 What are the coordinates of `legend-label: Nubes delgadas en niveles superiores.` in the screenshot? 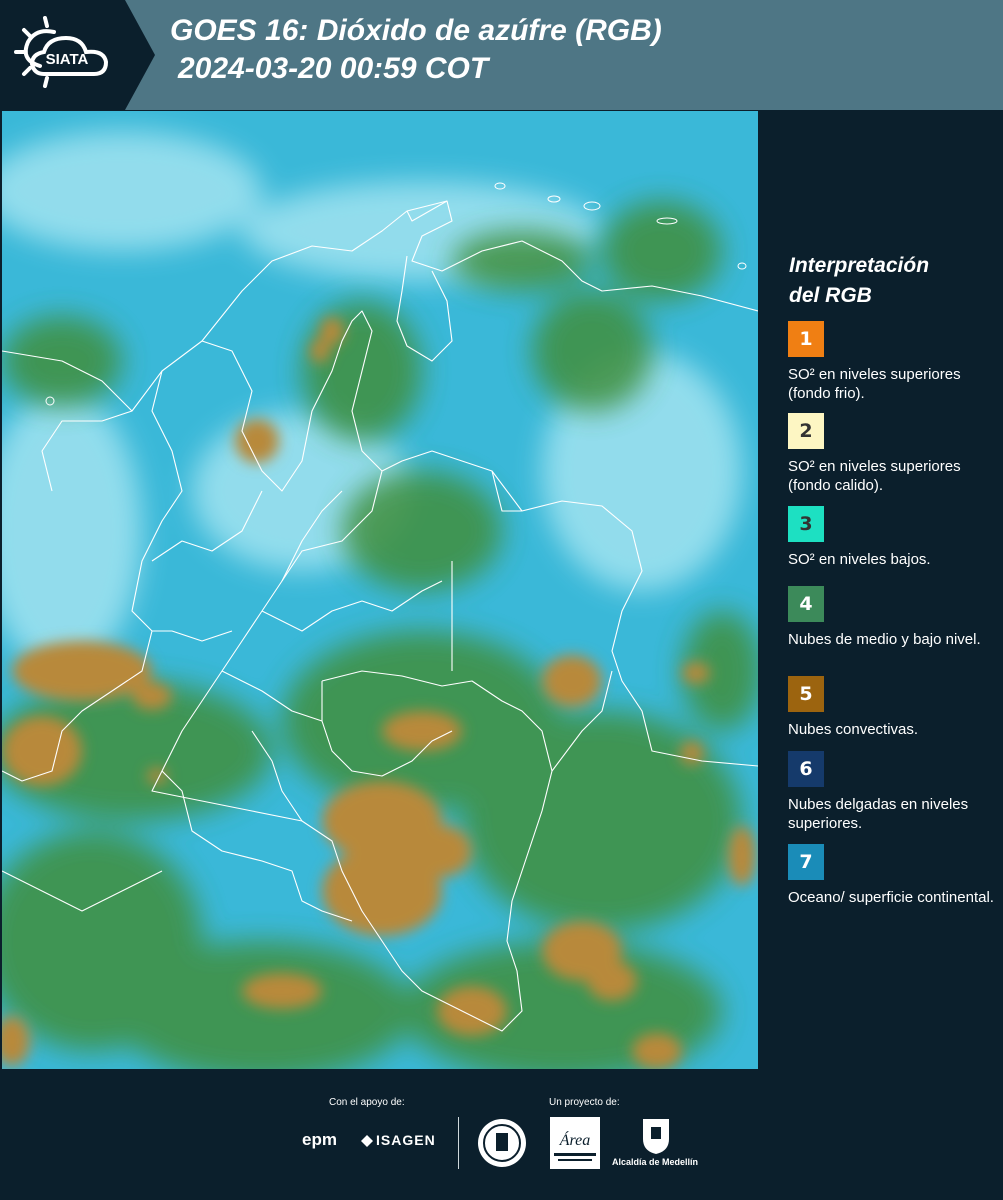 It's located at (878, 814).